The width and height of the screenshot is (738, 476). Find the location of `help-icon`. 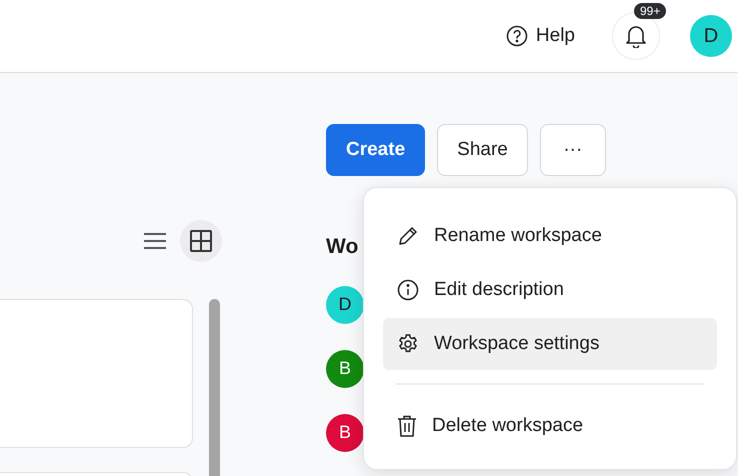

help-icon is located at coordinates (517, 36).